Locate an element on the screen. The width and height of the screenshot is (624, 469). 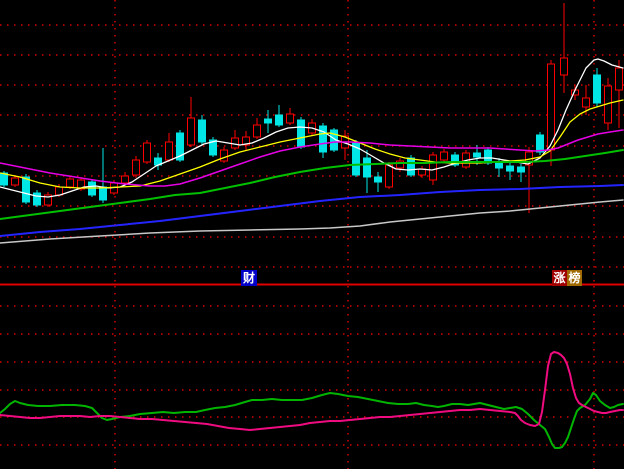
divider-tag-finance: 财 is located at coordinates (249, 278).